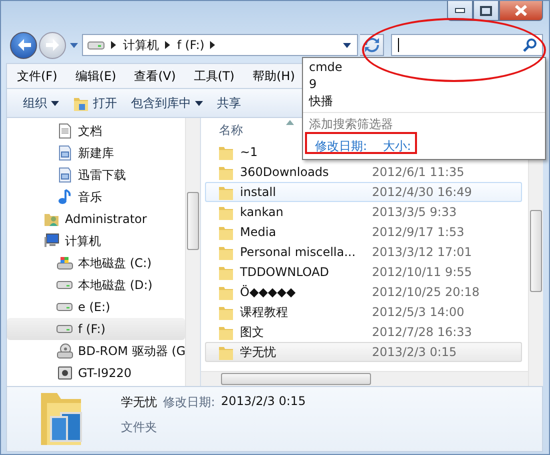  Describe the element at coordinates (422, 272) in the screenshot. I see `date-text: 2012/10/11 9:55` at that location.